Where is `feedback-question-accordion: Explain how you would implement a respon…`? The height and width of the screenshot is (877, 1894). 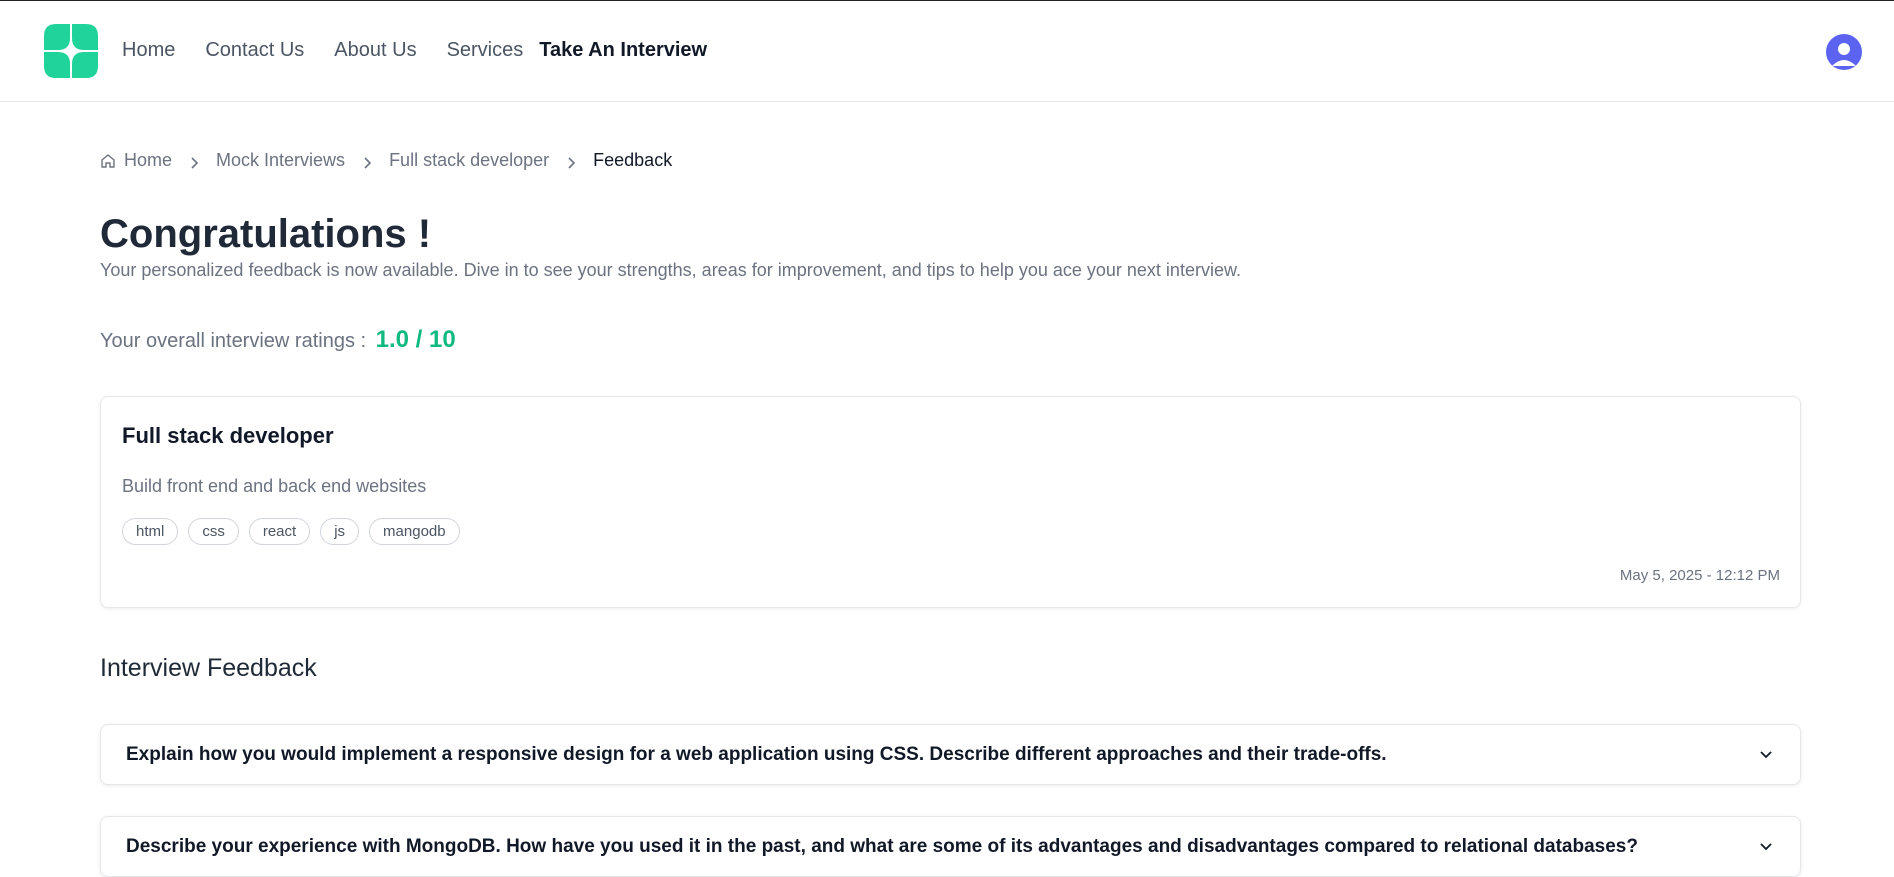 feedback-question-accordion: Explain how you would implement a respon… is located at coordinates (950, 754).